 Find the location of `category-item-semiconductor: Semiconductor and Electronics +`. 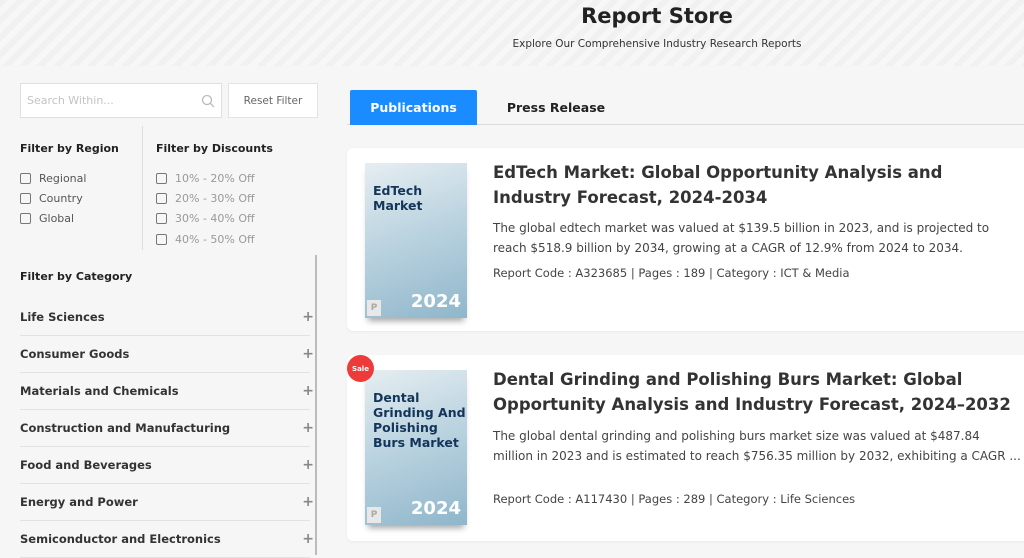

category-item-semiconductor: Semiconductor and Electronics + is located at coordinates (167, 539).